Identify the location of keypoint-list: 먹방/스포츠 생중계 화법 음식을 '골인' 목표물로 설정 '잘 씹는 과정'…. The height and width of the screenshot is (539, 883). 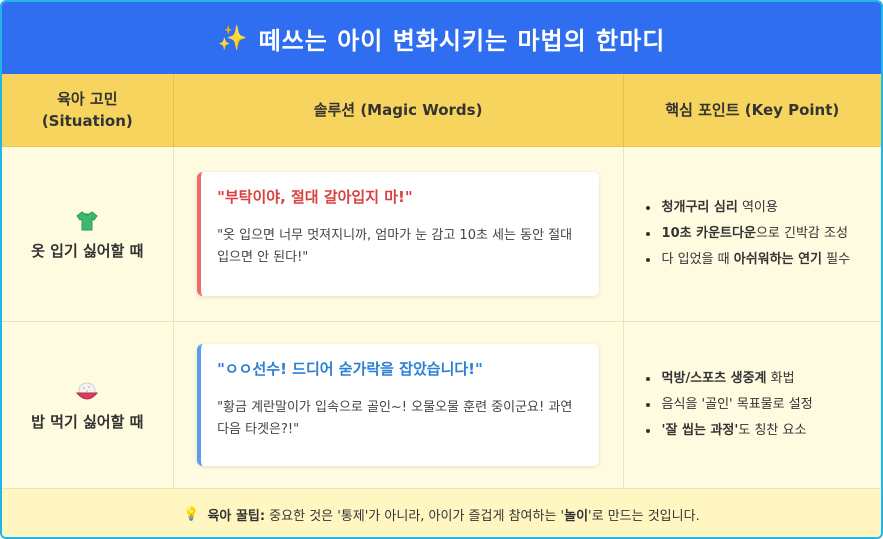
(729, 405).